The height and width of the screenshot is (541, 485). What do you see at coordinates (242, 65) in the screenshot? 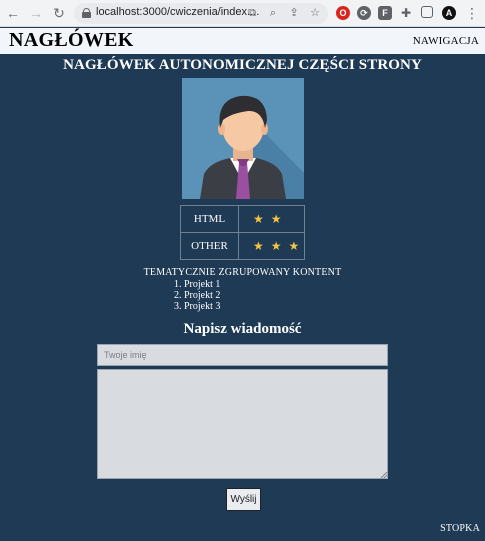
I see `section-heading: NAGŁÓWEK AUTONOMICZNEJ CZĘŚCI STRONY` at bounding box center [242, 65].